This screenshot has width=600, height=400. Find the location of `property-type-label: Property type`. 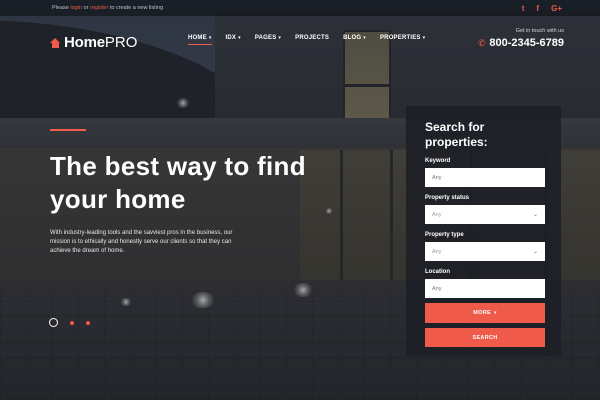

property-type-label: Property type is located at coordinates (444, 235).